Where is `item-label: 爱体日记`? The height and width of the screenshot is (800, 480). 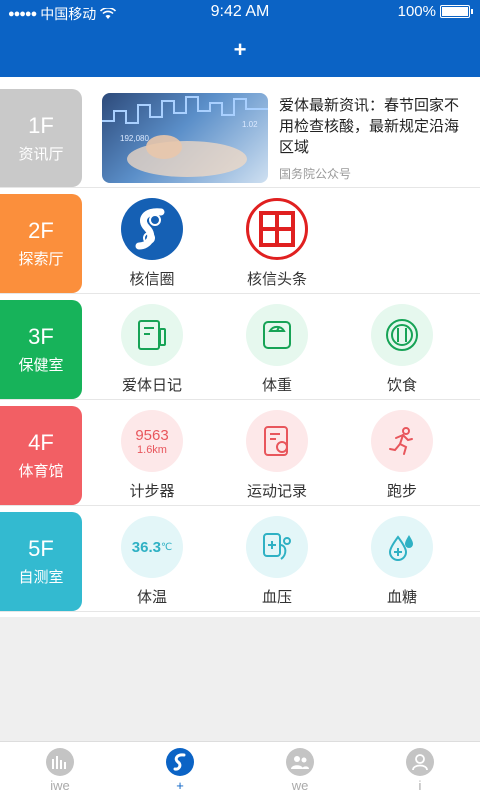
item-label: 爱体日记 is located at coordinates (151, 385).